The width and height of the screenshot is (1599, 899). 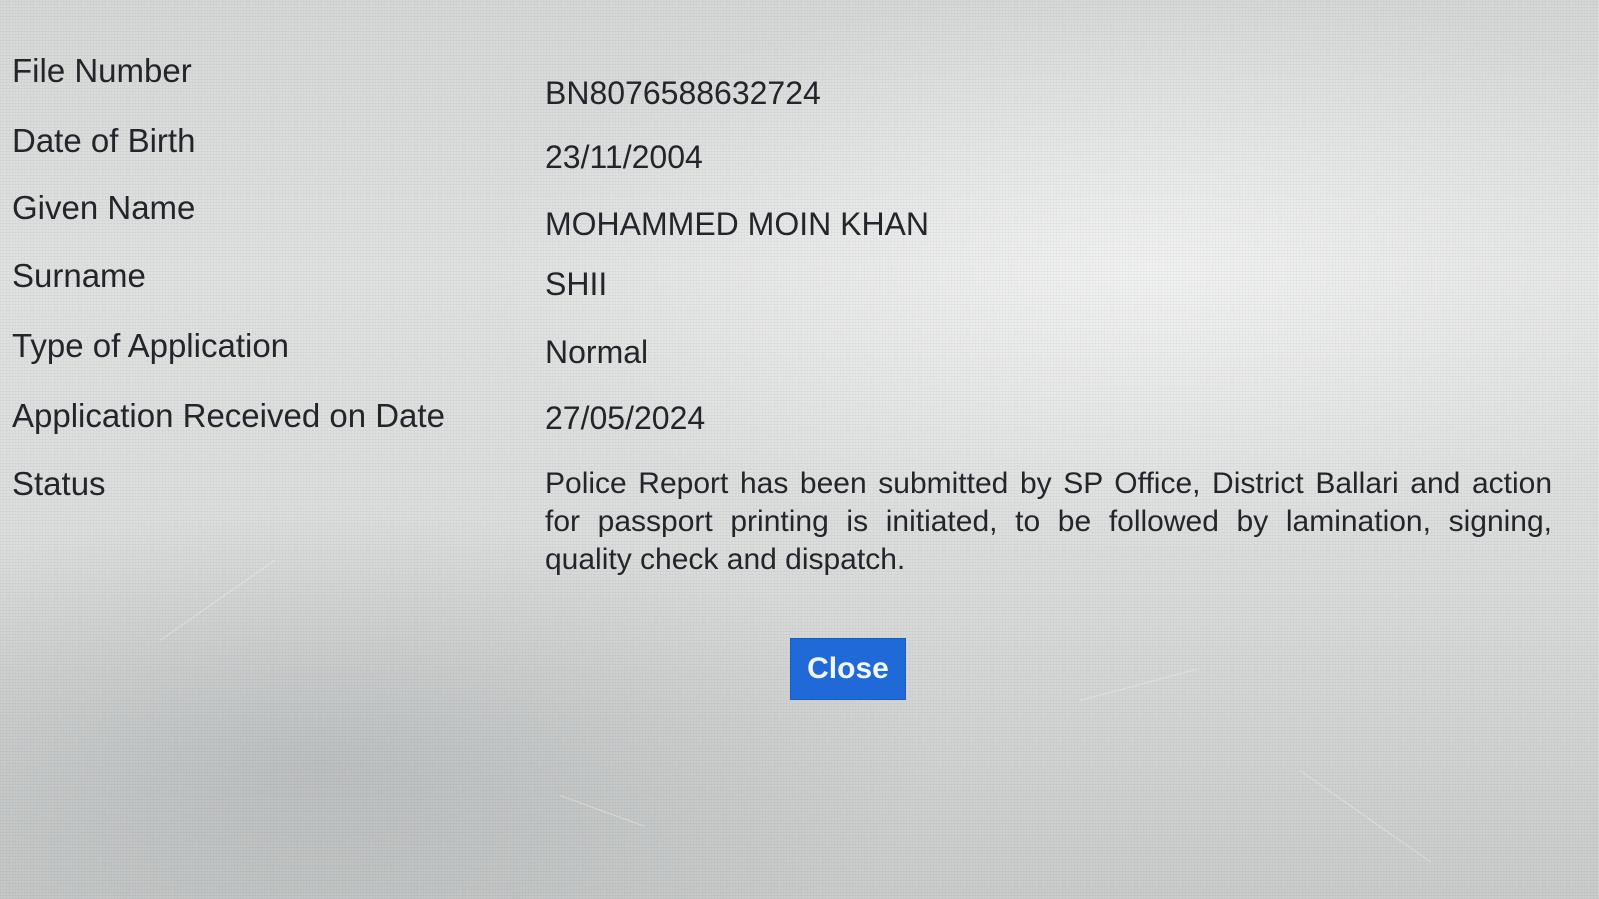 I want to click on close-button: Close, so click(x=848, y=669).